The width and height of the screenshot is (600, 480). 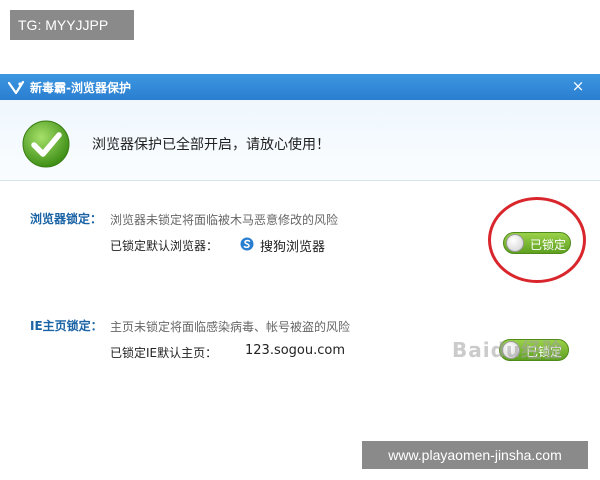 I want to click on browser-lock-sub-label: 已锁定默认浏览器：, so click(x=164, y=246).